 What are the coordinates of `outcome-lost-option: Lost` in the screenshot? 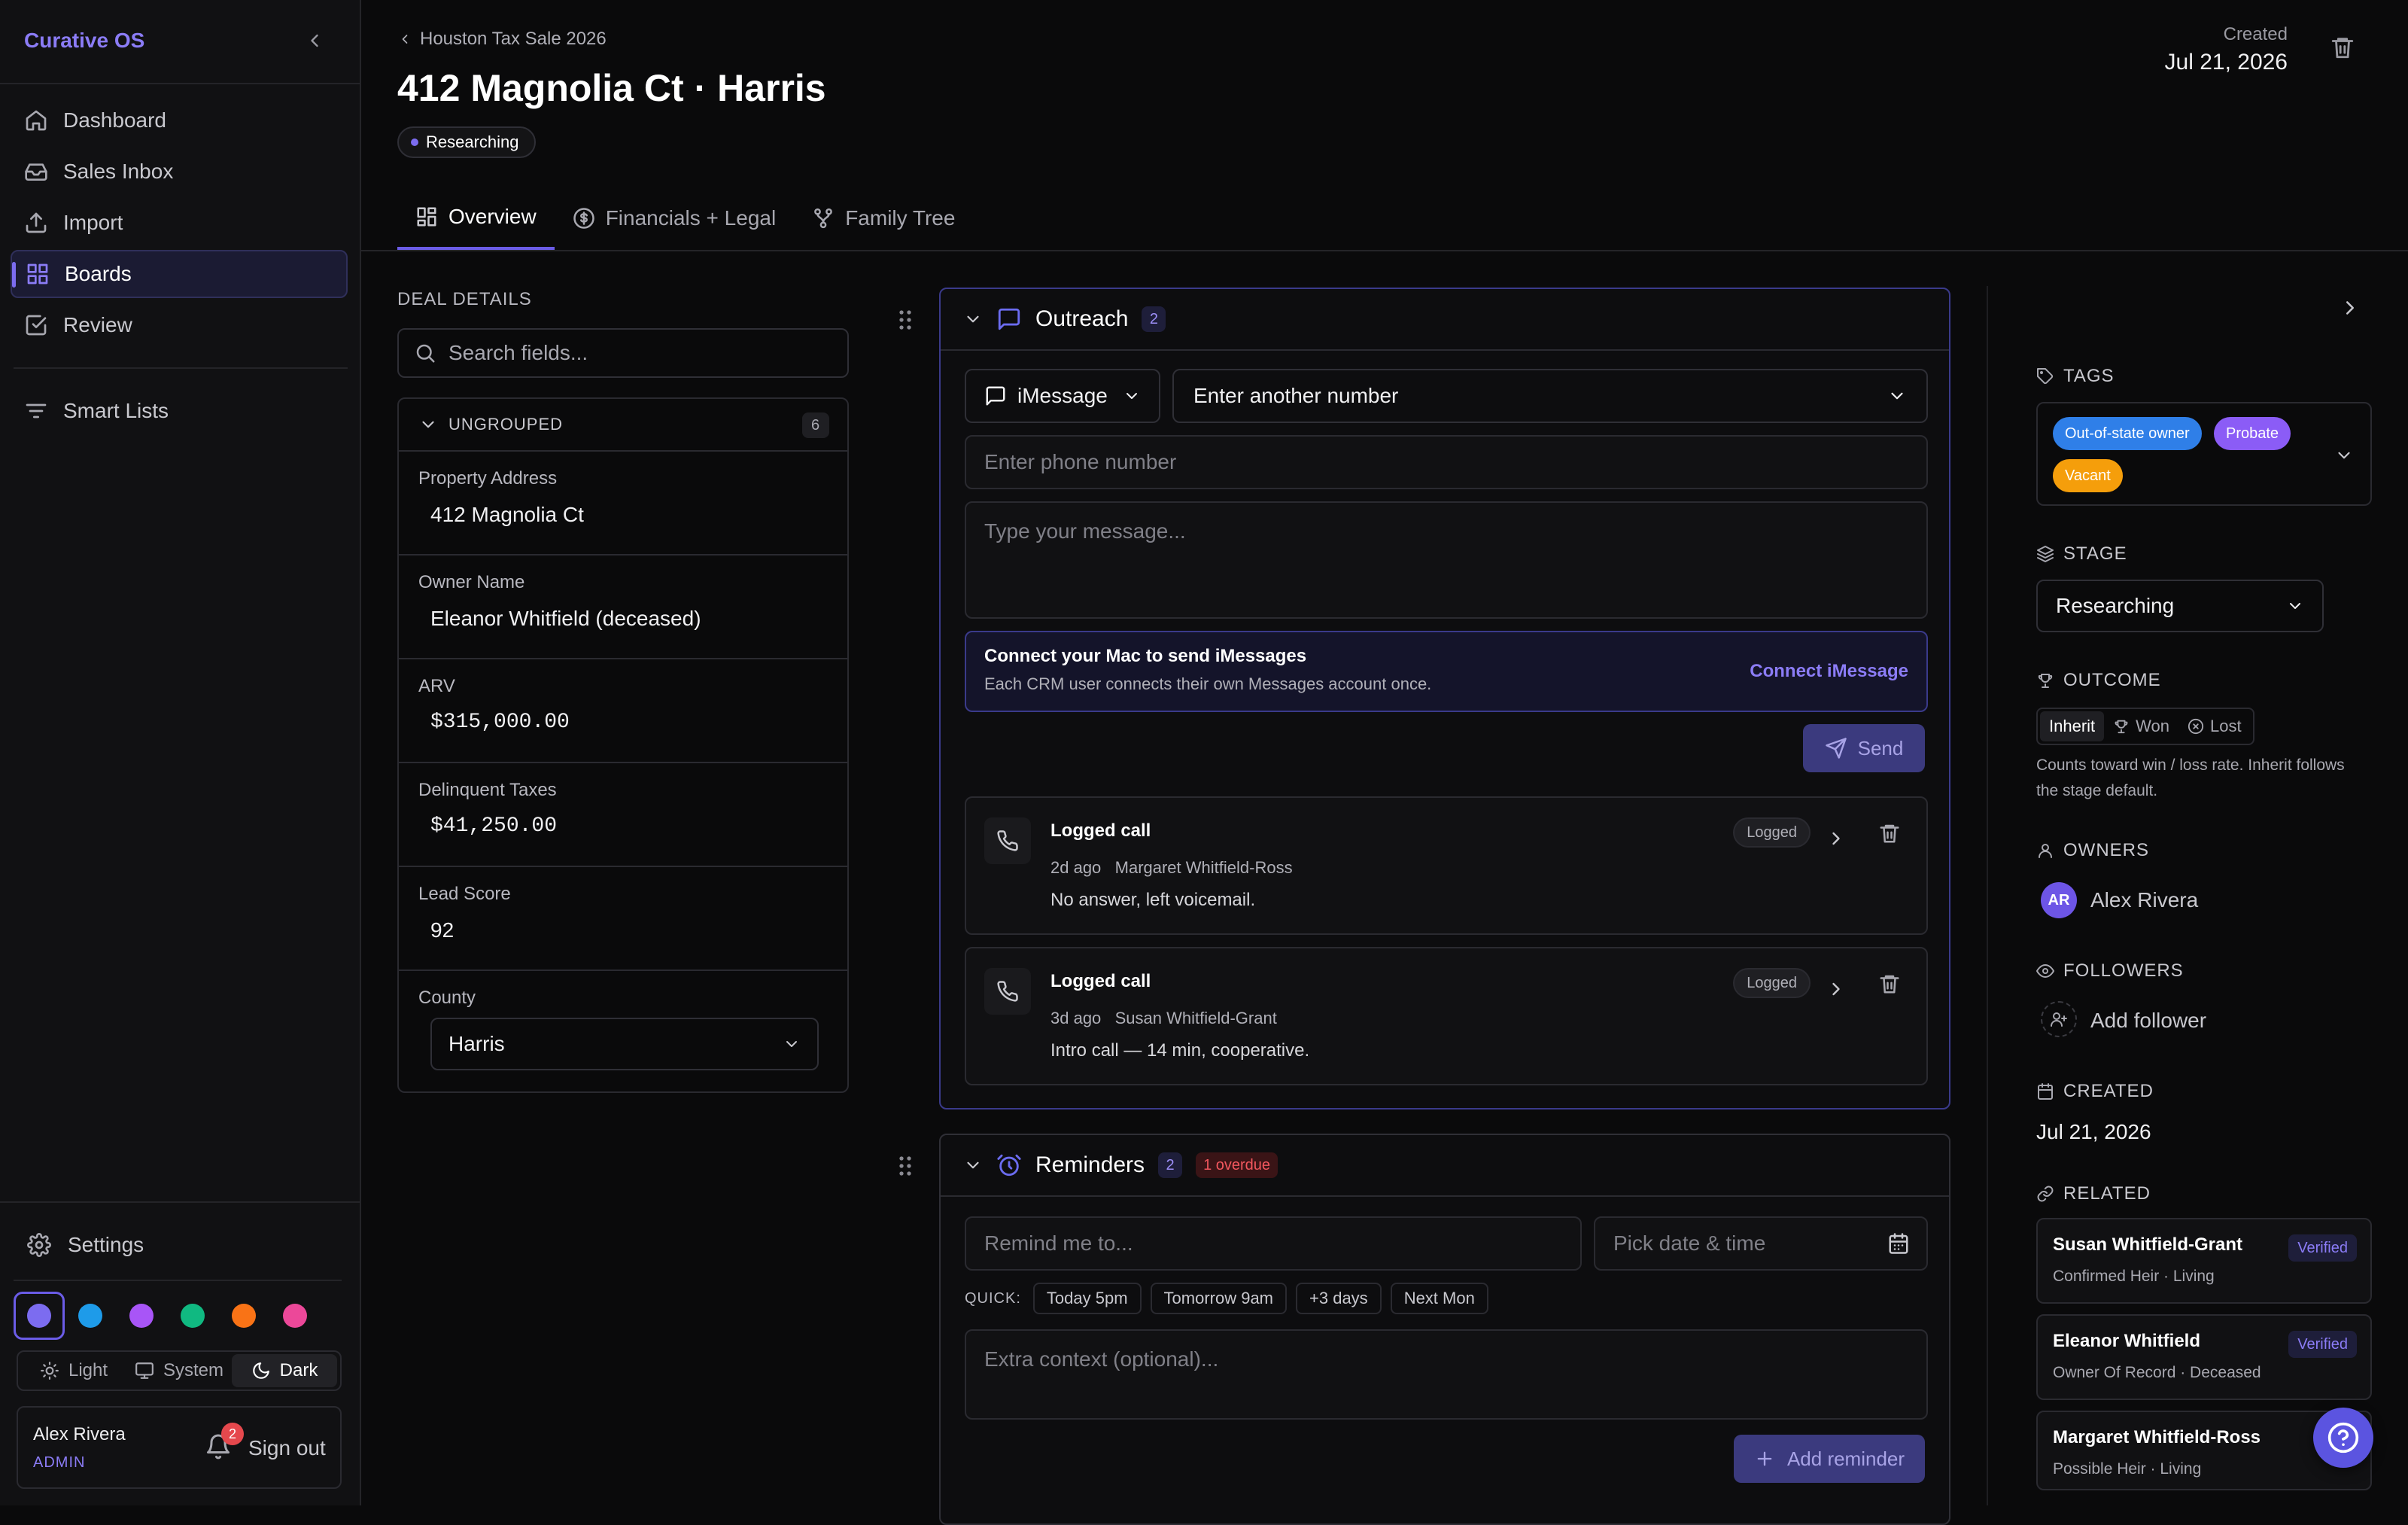 It's located at (2214, 726).